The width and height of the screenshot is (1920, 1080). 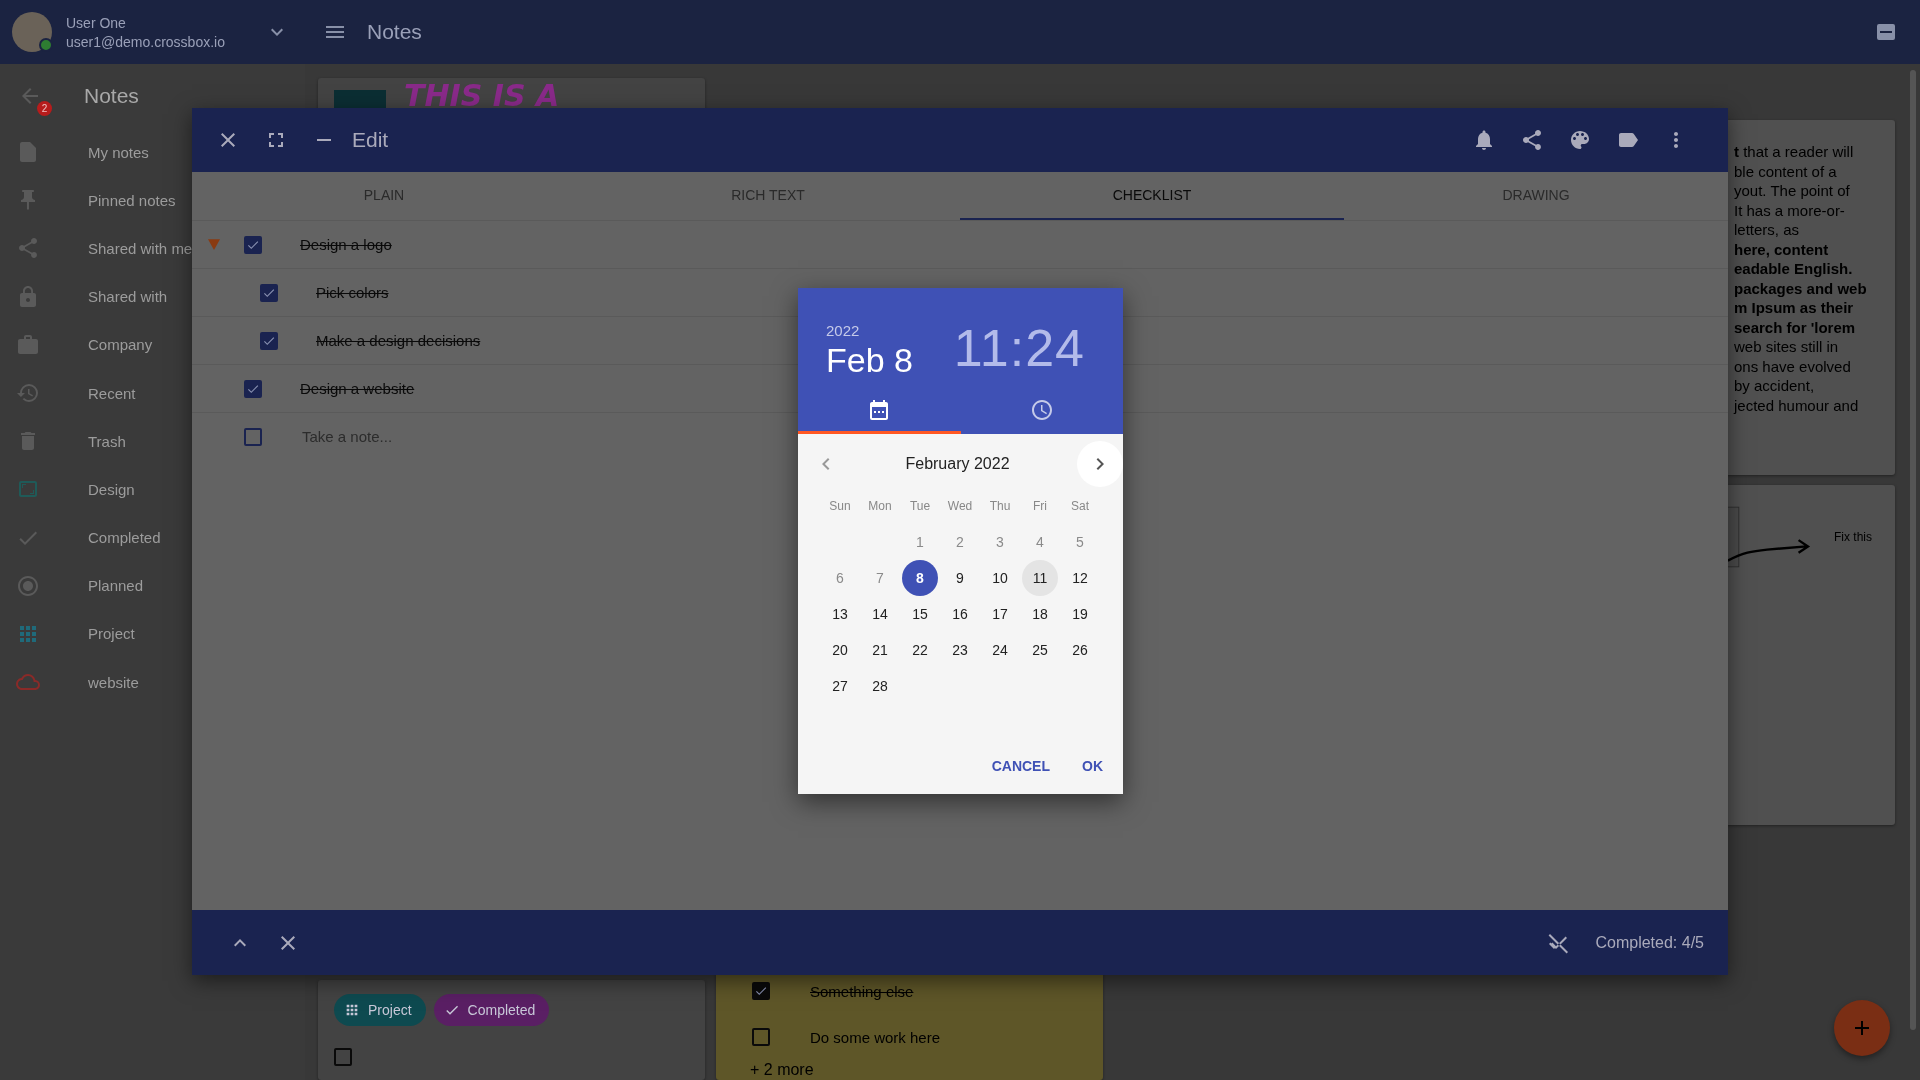 What do you see at coordinates (1801, 288) in the screenshot?
I see `note-text-line: packages and web` at bounding box center [1801, 288].